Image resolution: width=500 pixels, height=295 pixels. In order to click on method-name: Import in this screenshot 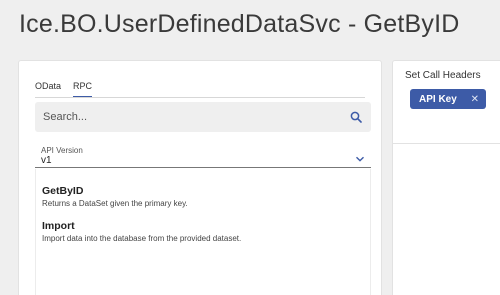, I will do `click(58, 226)`.